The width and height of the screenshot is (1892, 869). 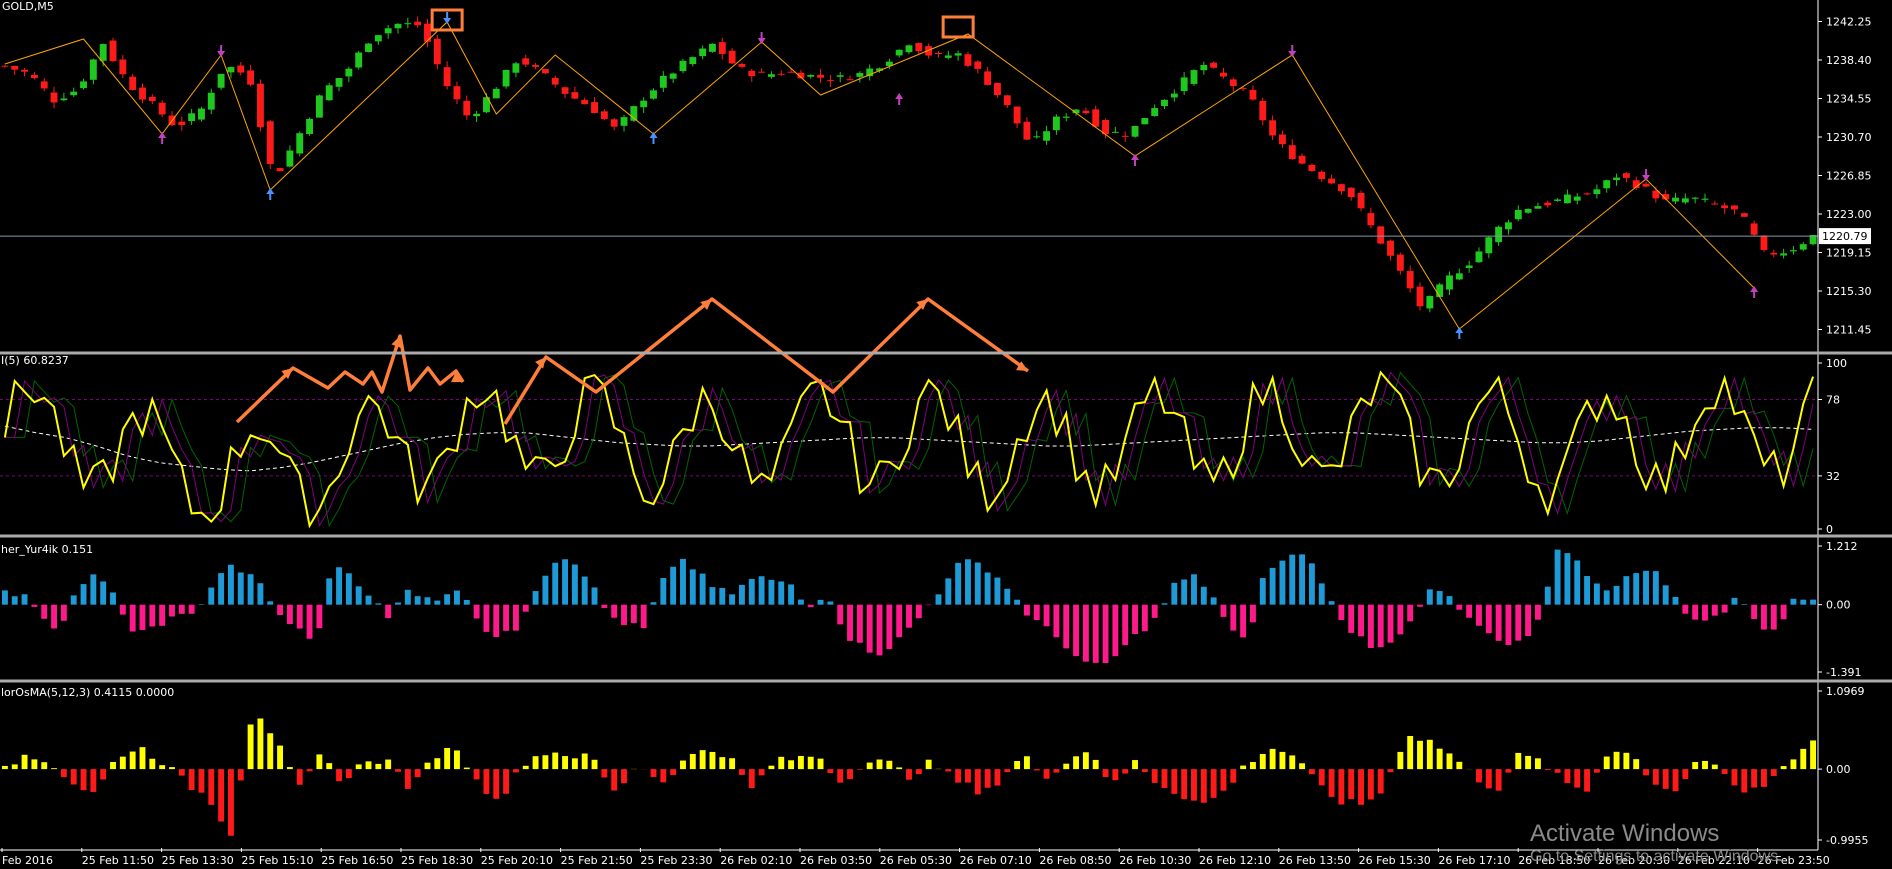 What do you see at coordinates (909, 606) in the screenshot?
I see `fisher-panel` at bounding box center [909, 606].